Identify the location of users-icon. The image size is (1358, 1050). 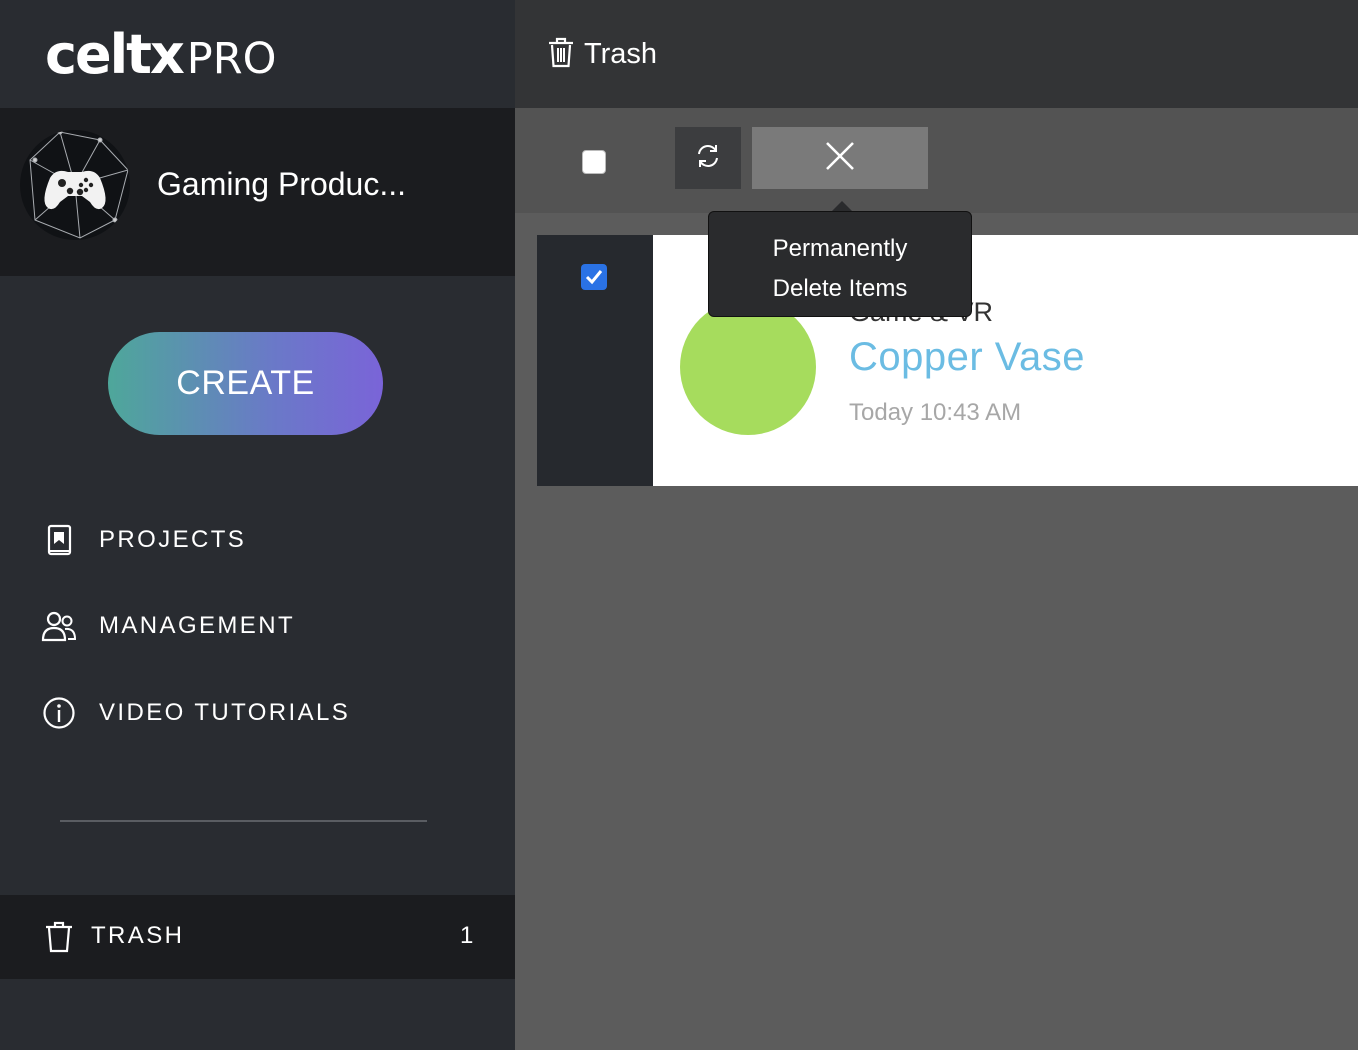
(59, 626).